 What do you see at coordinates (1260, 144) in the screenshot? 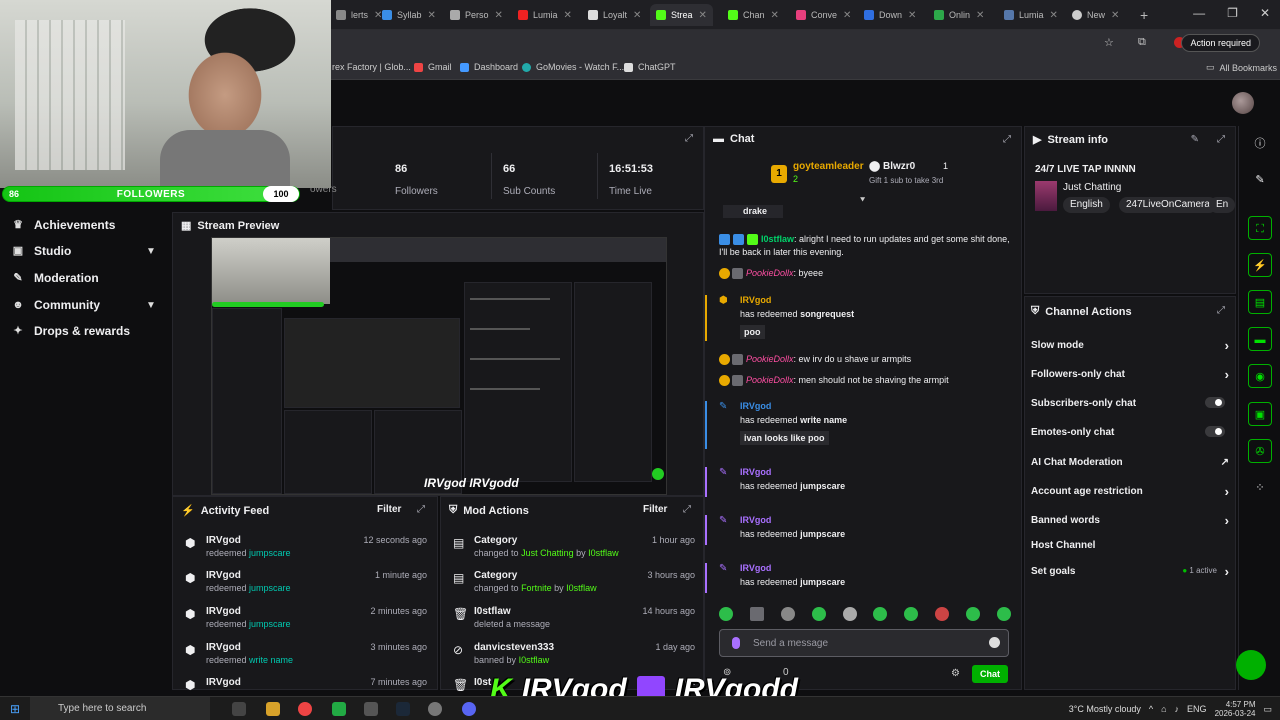
I see `info-icon: ⓘ` at bounding box center [1260, 144].